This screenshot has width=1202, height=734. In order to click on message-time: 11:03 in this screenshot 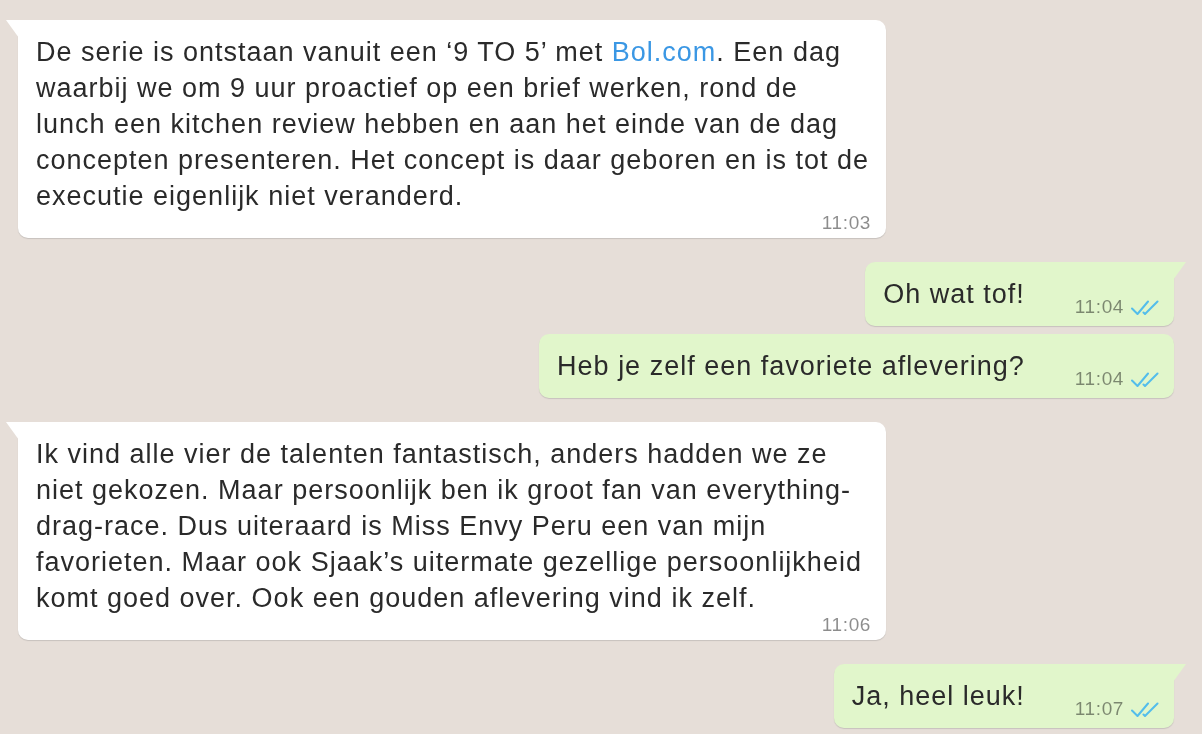, I will do `click(846, 223)`.